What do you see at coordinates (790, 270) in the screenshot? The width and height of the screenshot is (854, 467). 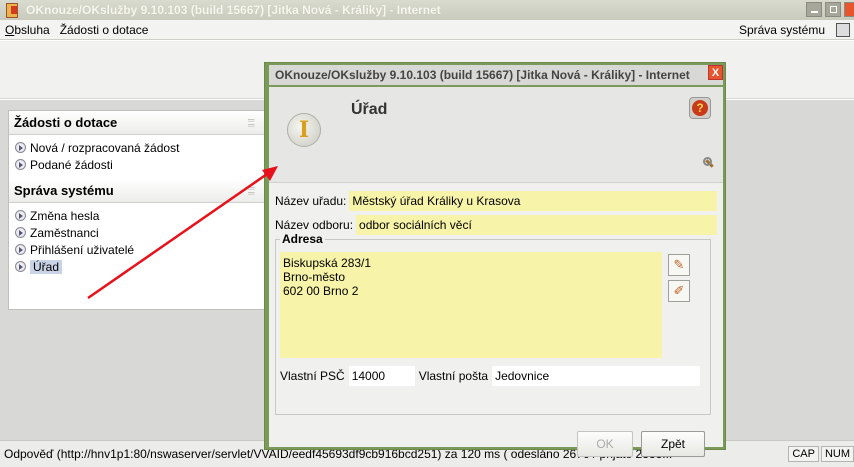 I see `right-workspace-area` at bounding box center [790, 270].